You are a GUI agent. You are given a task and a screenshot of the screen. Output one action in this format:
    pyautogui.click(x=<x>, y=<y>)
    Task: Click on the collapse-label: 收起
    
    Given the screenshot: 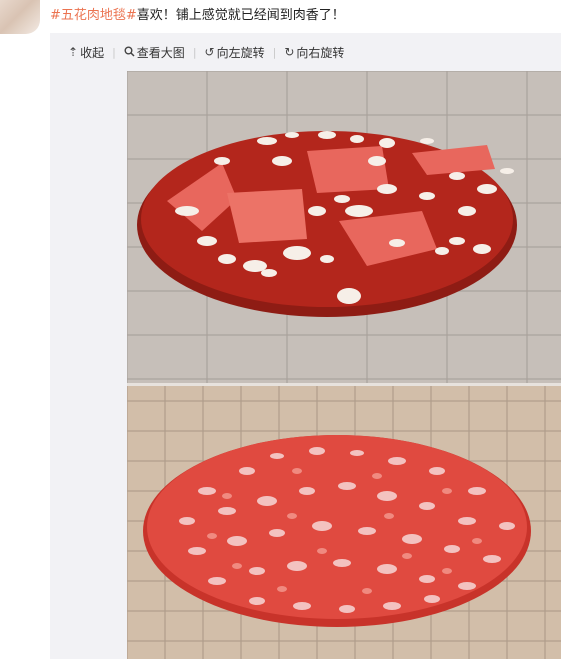 What is the action you would take?
    pyautogui.click(x=92, y=52)
    